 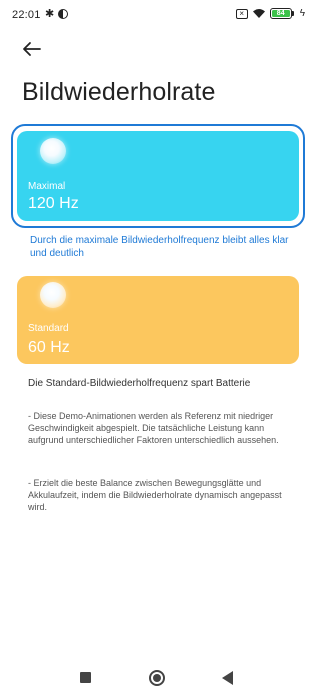 I want to click on back-triangle-icon, so click(x=227, y=678).